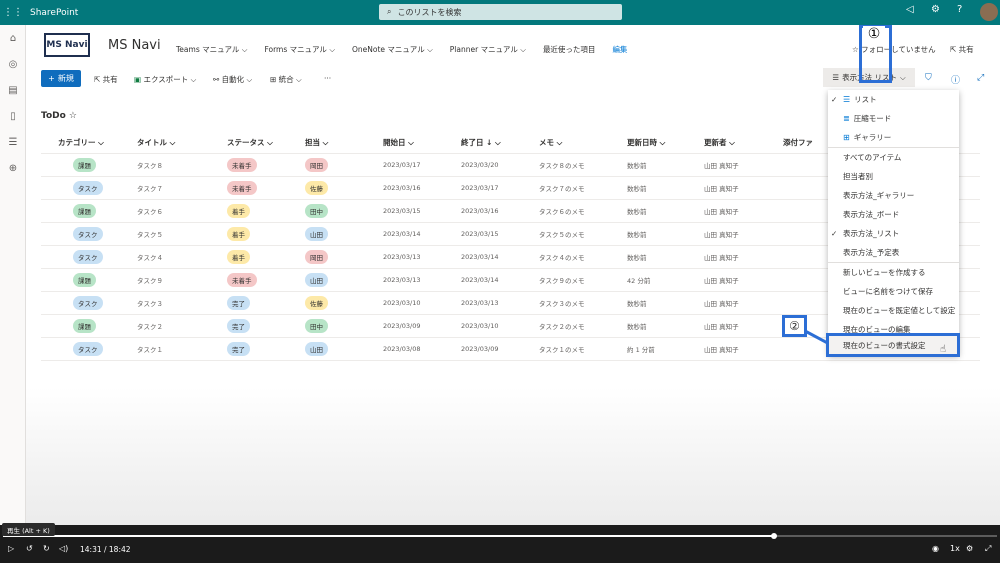  Describe the element at coordinates (11, 548) in the screenshot. I see `play-icon: ▷` at that location.